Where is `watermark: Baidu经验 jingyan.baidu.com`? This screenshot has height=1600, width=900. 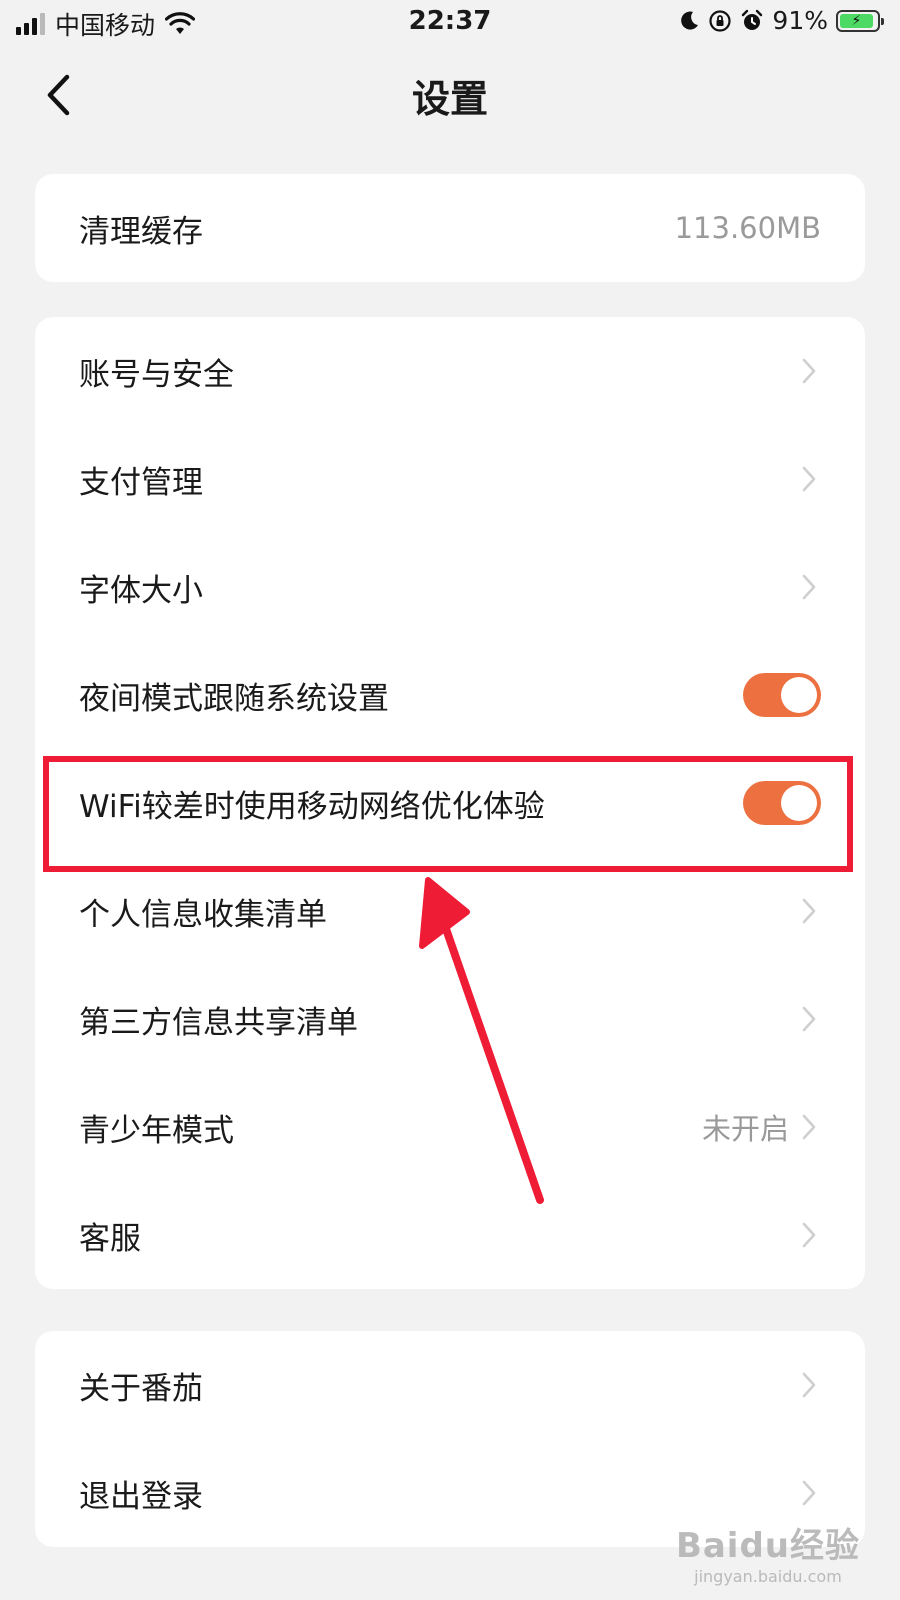
watermark: Baidu经验 jingyan.baidu.com is located at coordinates (768, 1552).